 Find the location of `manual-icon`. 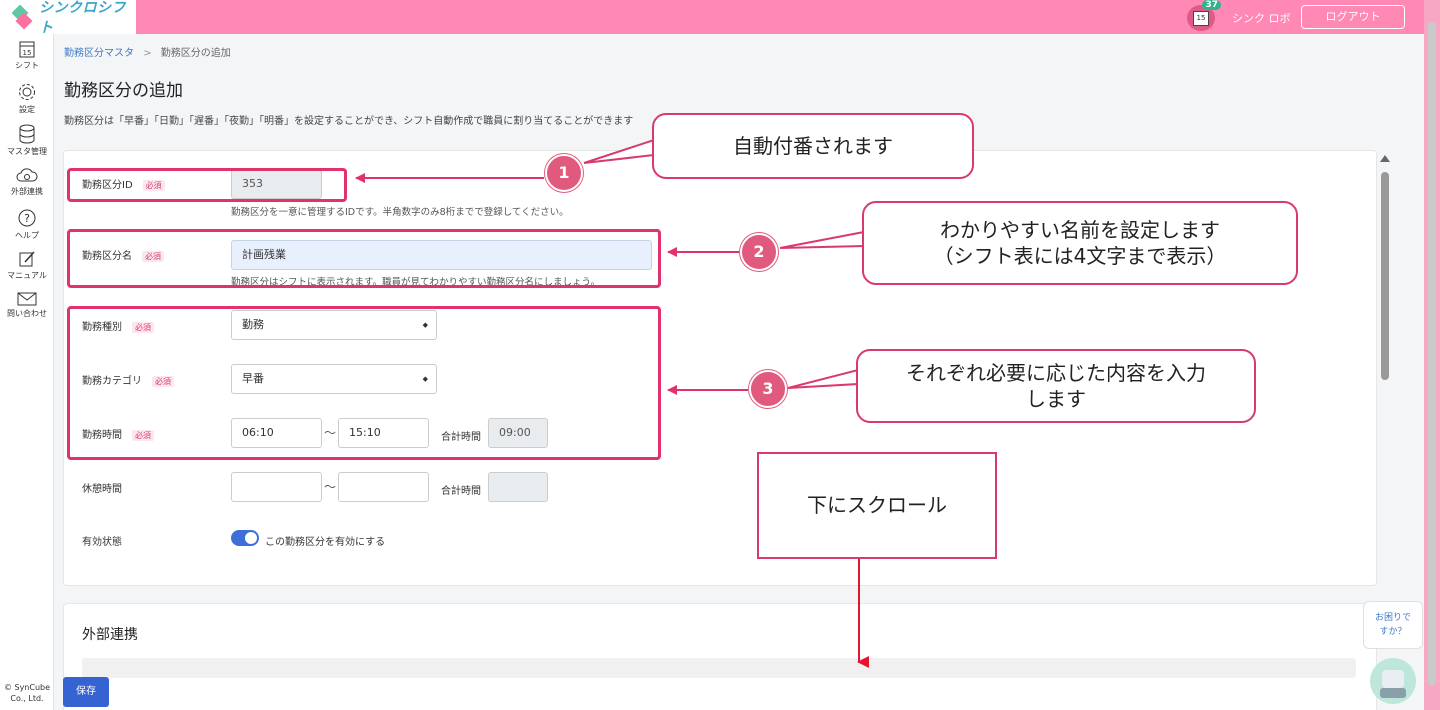

manual-icon is located at coordinates (27, 259).